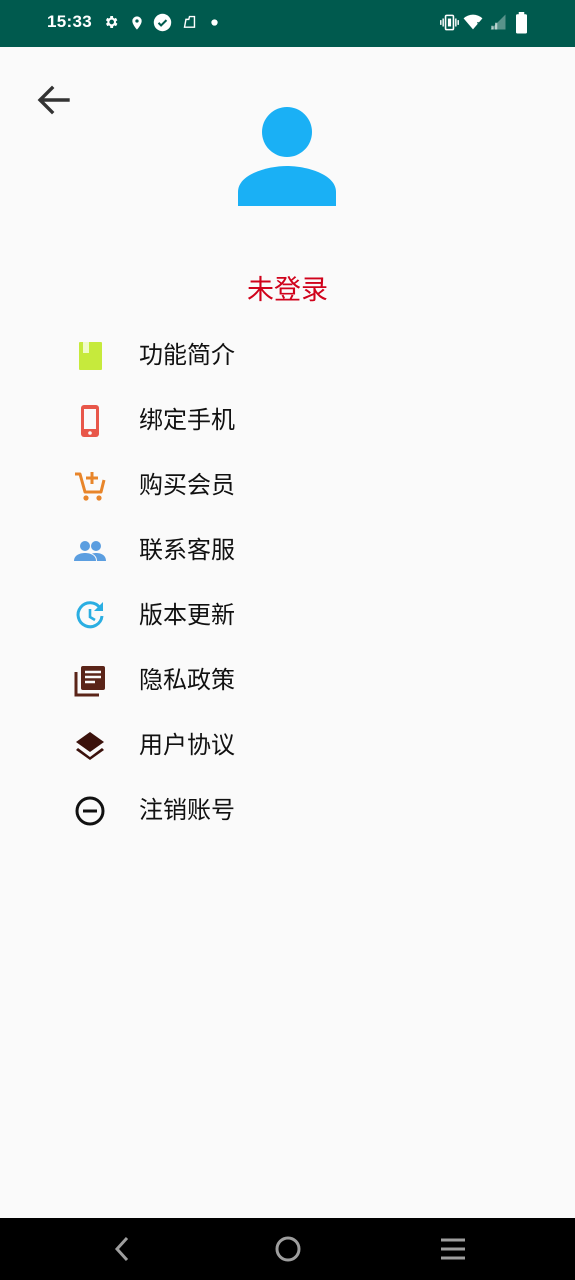 Image resolution: width=575 pixels, height=1280 pixels. I want to click on menu-label: 隐私政策, so click(187, 680).